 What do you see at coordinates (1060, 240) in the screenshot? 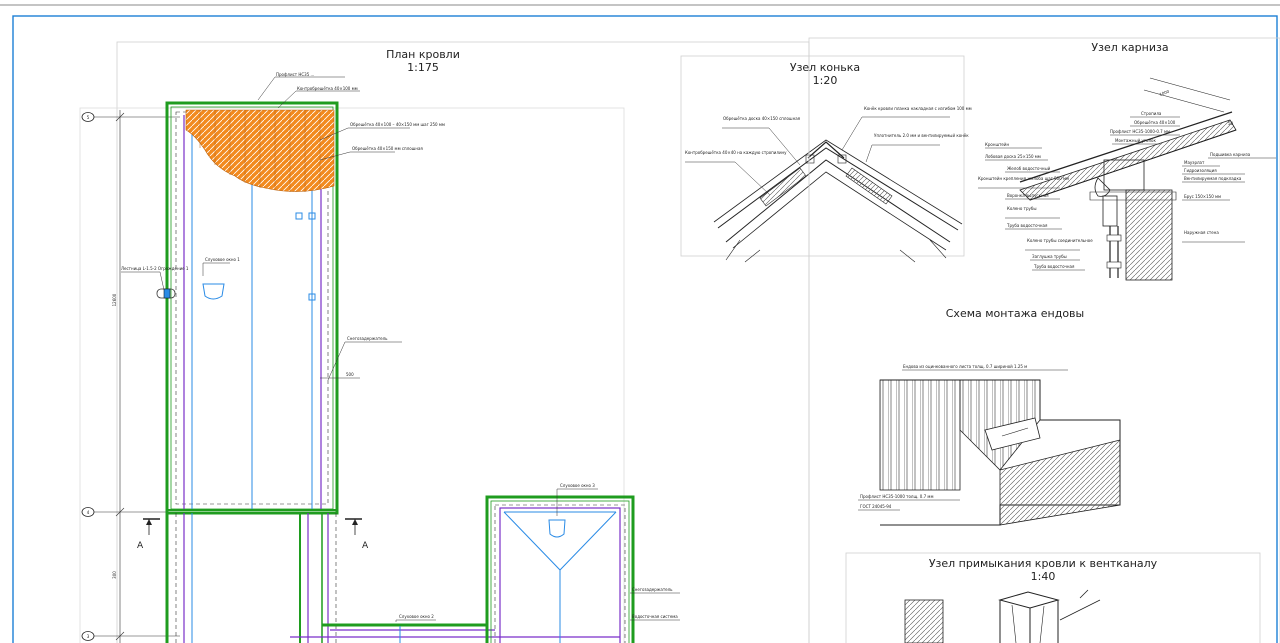
I see `eave-label-12: Колено трубы соединительное` at bounding box center [1060, 240].